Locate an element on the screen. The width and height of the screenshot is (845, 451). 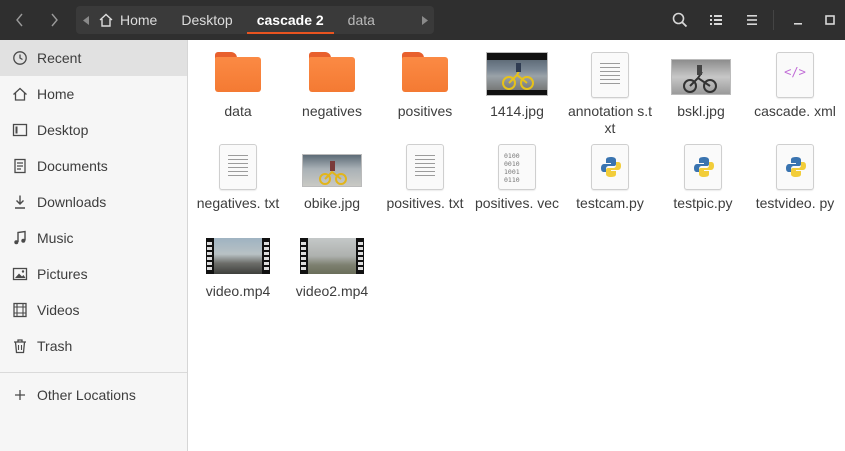
file-item-positives-vec: 0100 0010 1001 0110 positives. vec is located at coordinates (517, 172).